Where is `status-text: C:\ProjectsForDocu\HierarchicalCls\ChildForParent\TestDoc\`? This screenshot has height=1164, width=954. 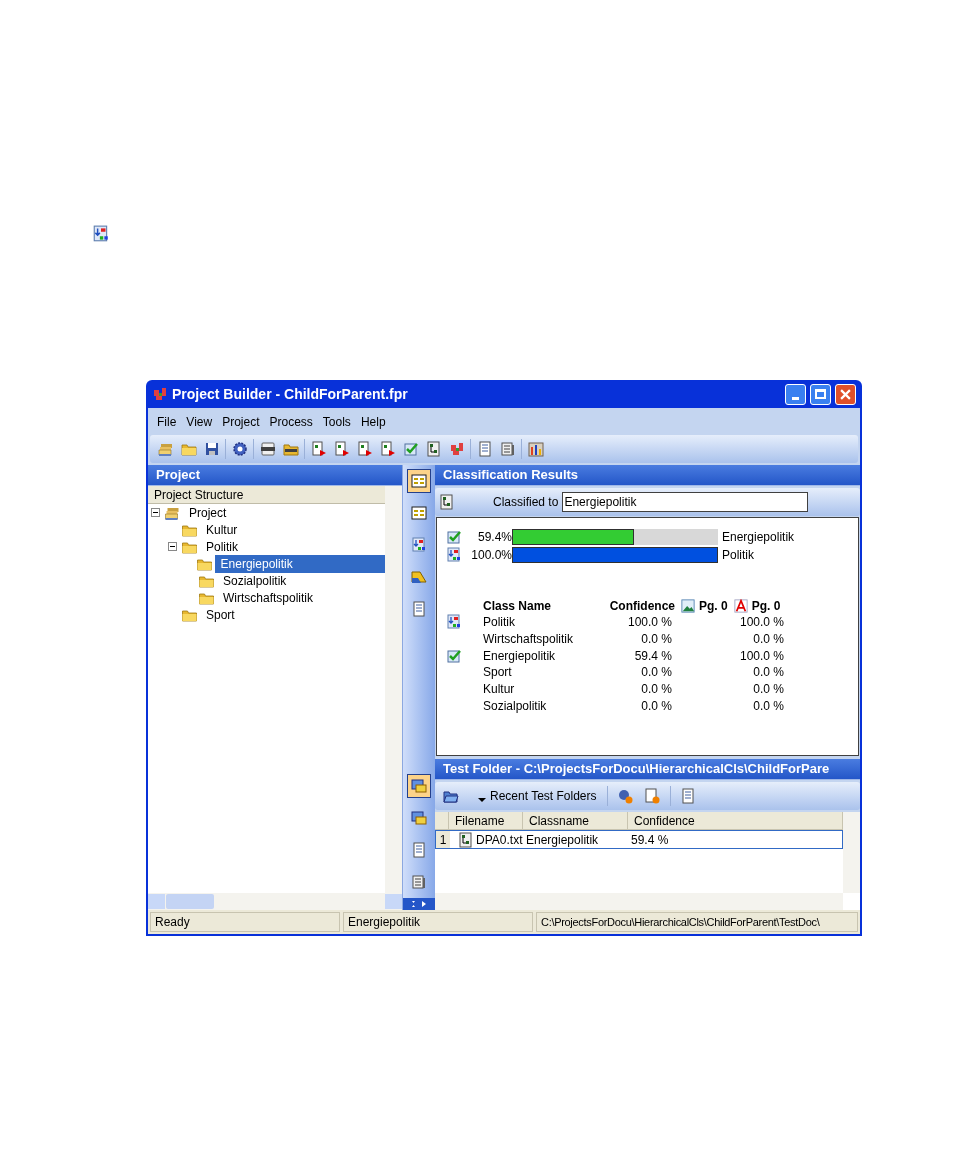
status-text: C:\ProjectsForDocu\HierarchicalCls\ChildForParent\TestDoc\ is located at coordinates (697, 922).